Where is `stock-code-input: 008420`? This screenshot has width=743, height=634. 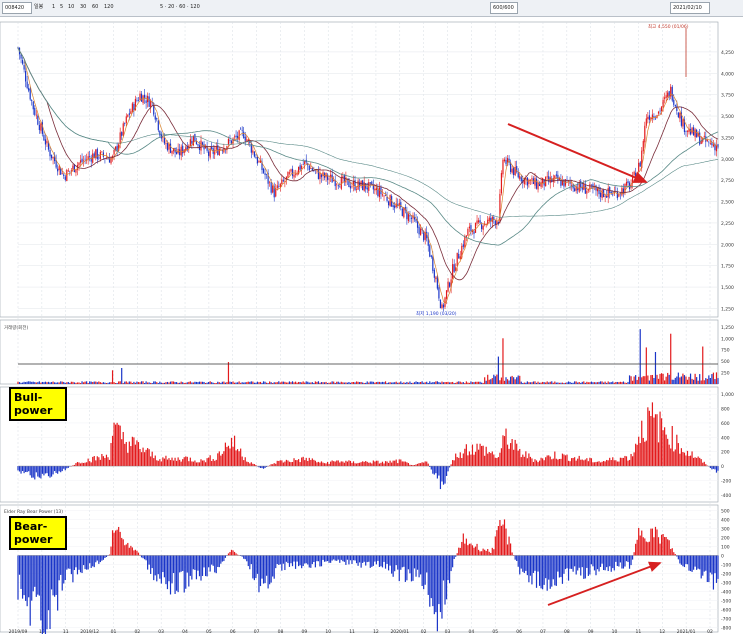 stock-code-input: 008420 is located at coordinates (17, 8).